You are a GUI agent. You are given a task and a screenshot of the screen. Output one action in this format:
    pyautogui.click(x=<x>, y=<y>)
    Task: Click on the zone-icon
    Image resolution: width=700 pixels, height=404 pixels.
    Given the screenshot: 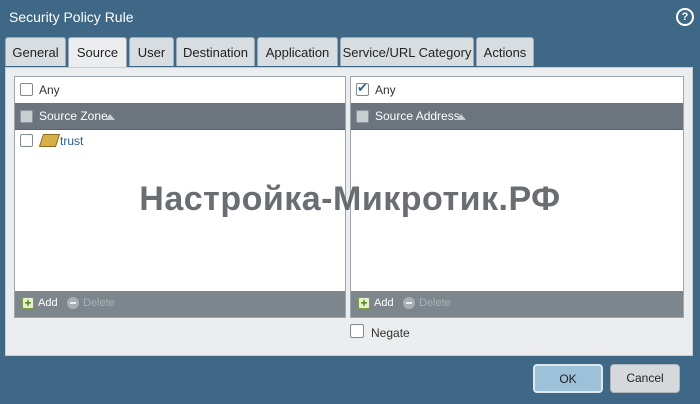 What is the action you would take?
    pyautogui.click(x=49, y=140)
    